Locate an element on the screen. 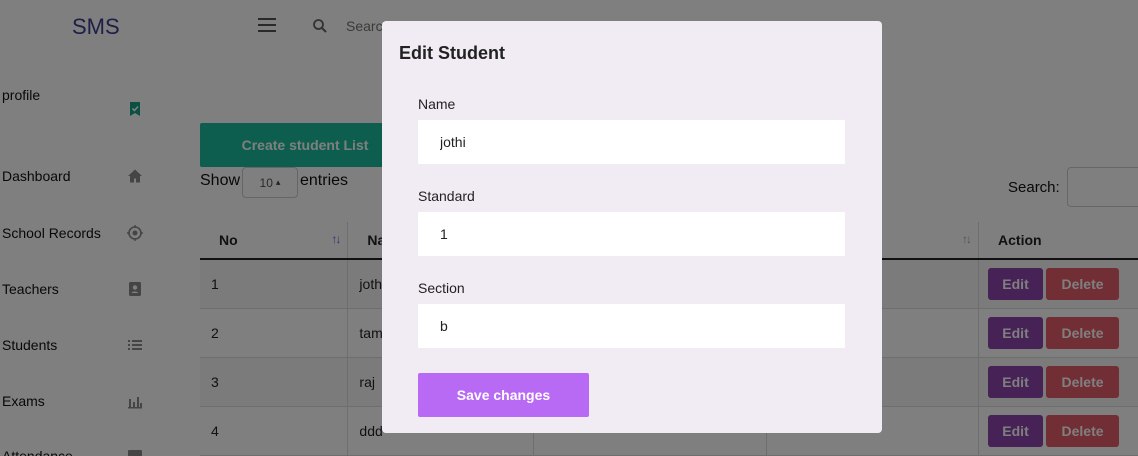  section-label: Section is located at coordinates (441, 288).